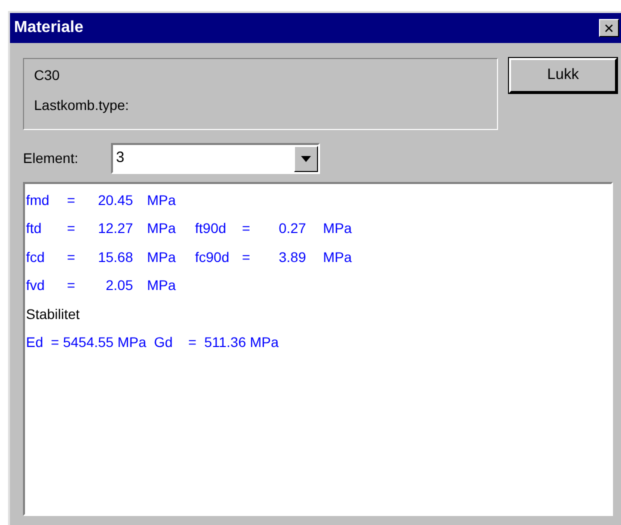 The height and width of the screenshot is (525, 621). Describe the element at coordinates (34, 228) in the screenshot. I see `symbol-text: ftd` at that location.